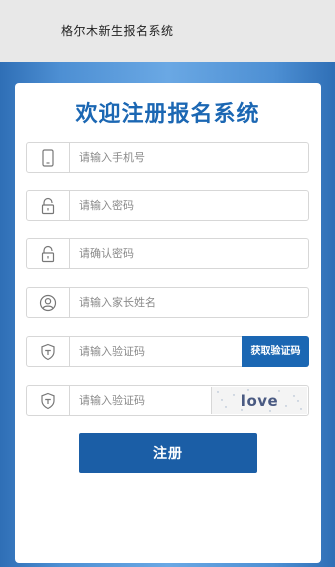 This screenshot has width=335, height=567. What do you see at coordinates (48, 157) in the screenshot?
I see `phone-icon` at bounding box center [48, 157].